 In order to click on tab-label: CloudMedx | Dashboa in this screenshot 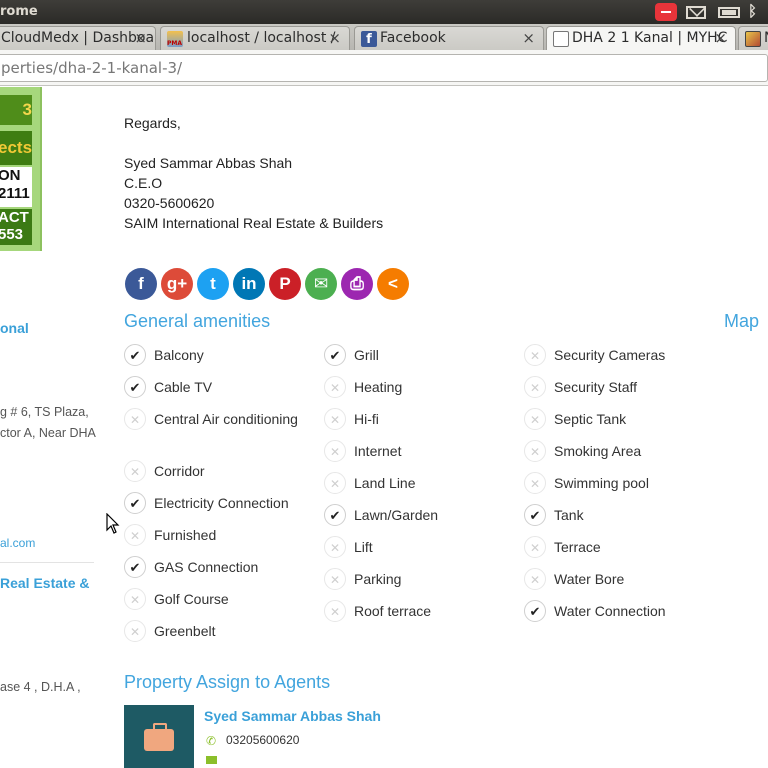, I will do `click(78, 38)`.